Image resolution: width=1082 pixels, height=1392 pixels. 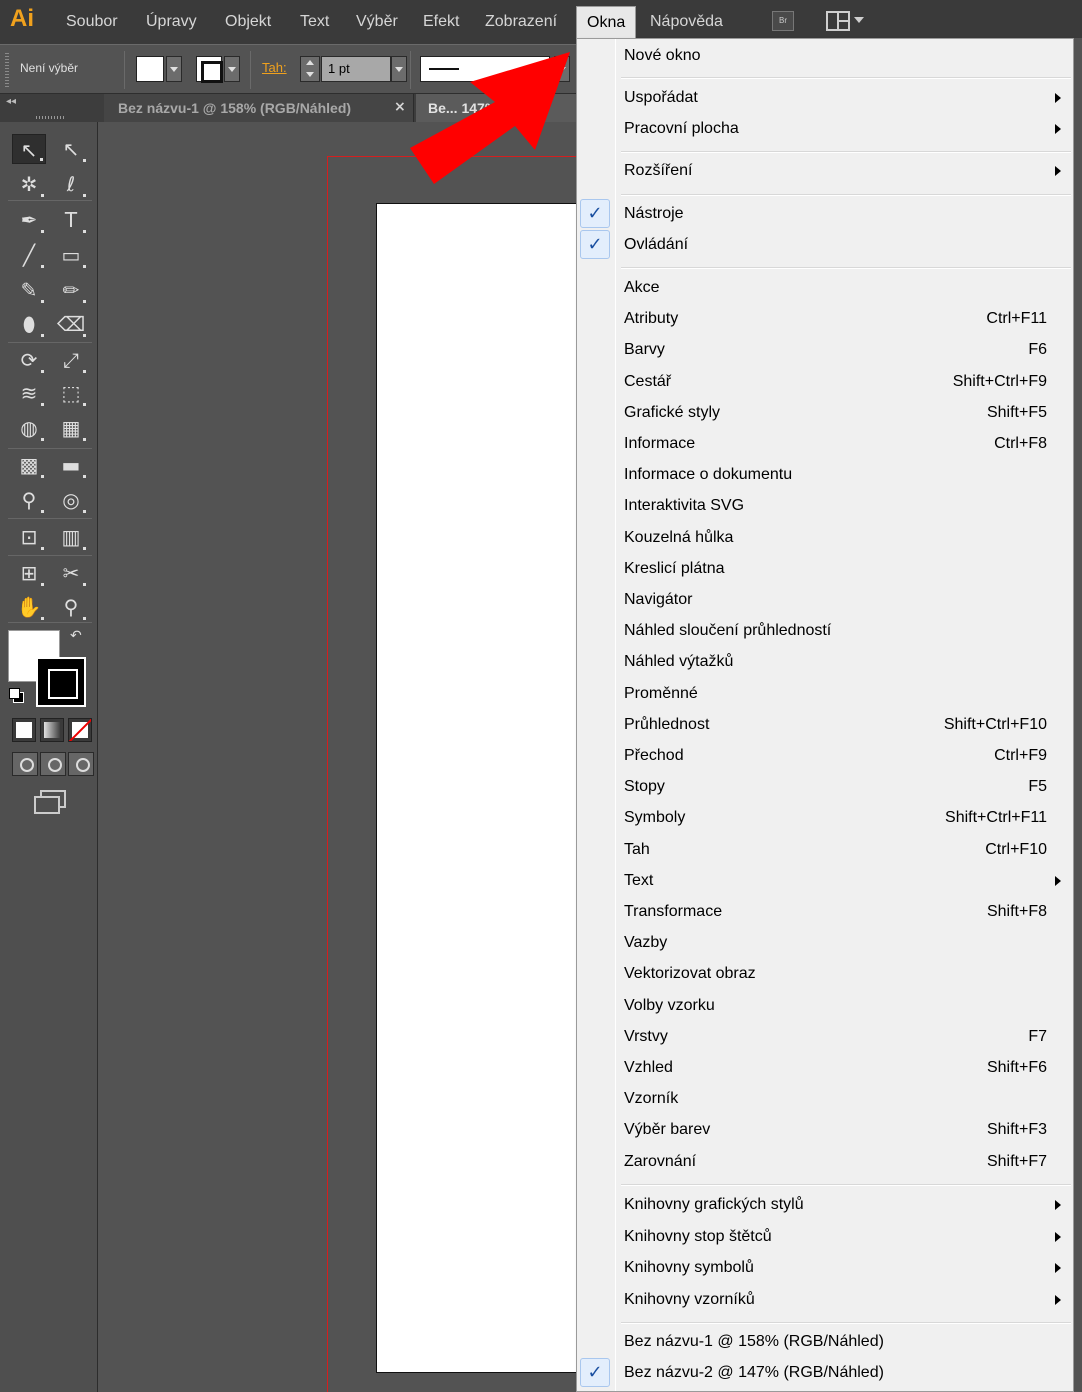 What do you see at coordinates (29, 428) in the screenshot?
I see `shape-builder-tool: ◍` at bounding box center [29, 428].